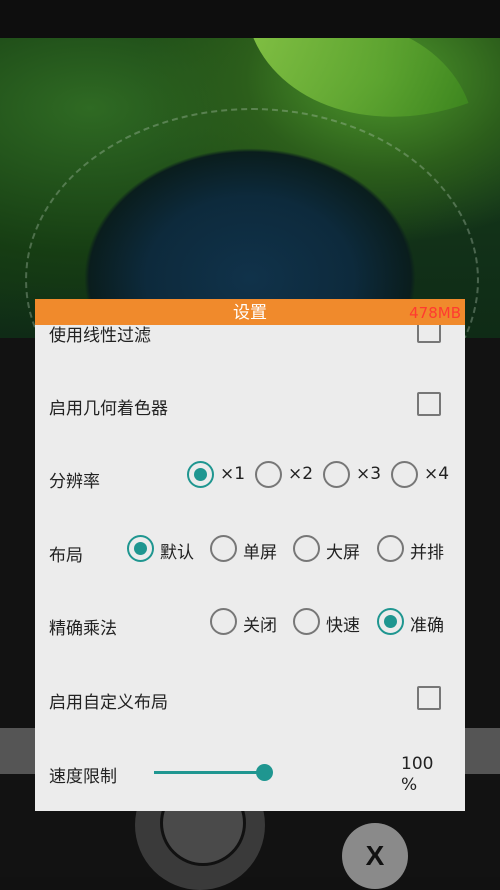 This screenshot has width=500, height=890. I want to click on status-bar-area, so click(250, 19).